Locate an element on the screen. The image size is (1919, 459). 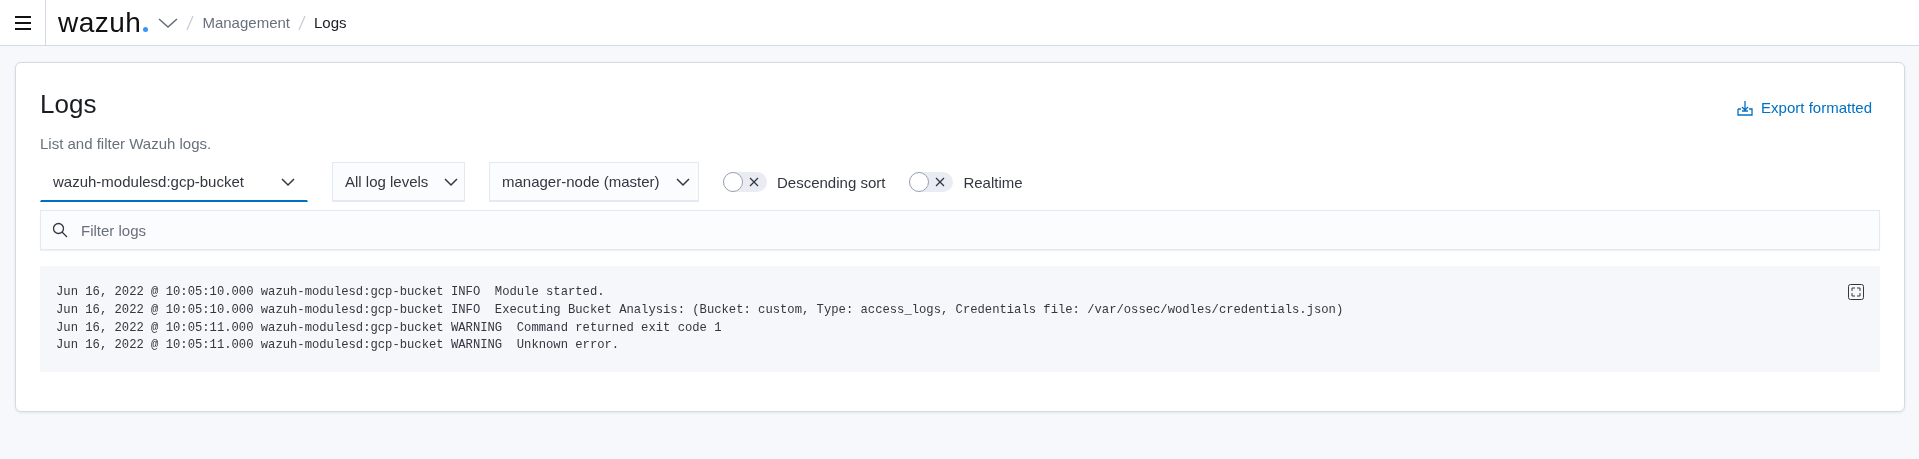
log-line: Jun 16, 2022 @ 10:05:11.000 wazuh-modulesd:gcp-bucket WARNING Unknown error. is located at coordinates (338, 346).